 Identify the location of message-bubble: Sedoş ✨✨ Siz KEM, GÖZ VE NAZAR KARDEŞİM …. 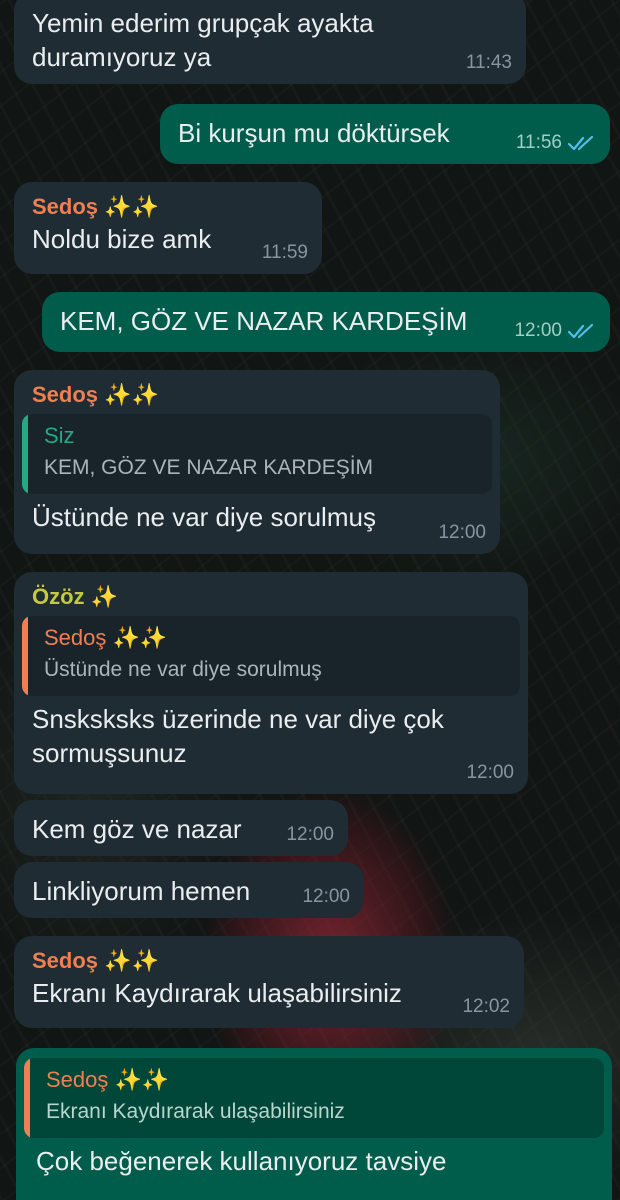
(257, 462).